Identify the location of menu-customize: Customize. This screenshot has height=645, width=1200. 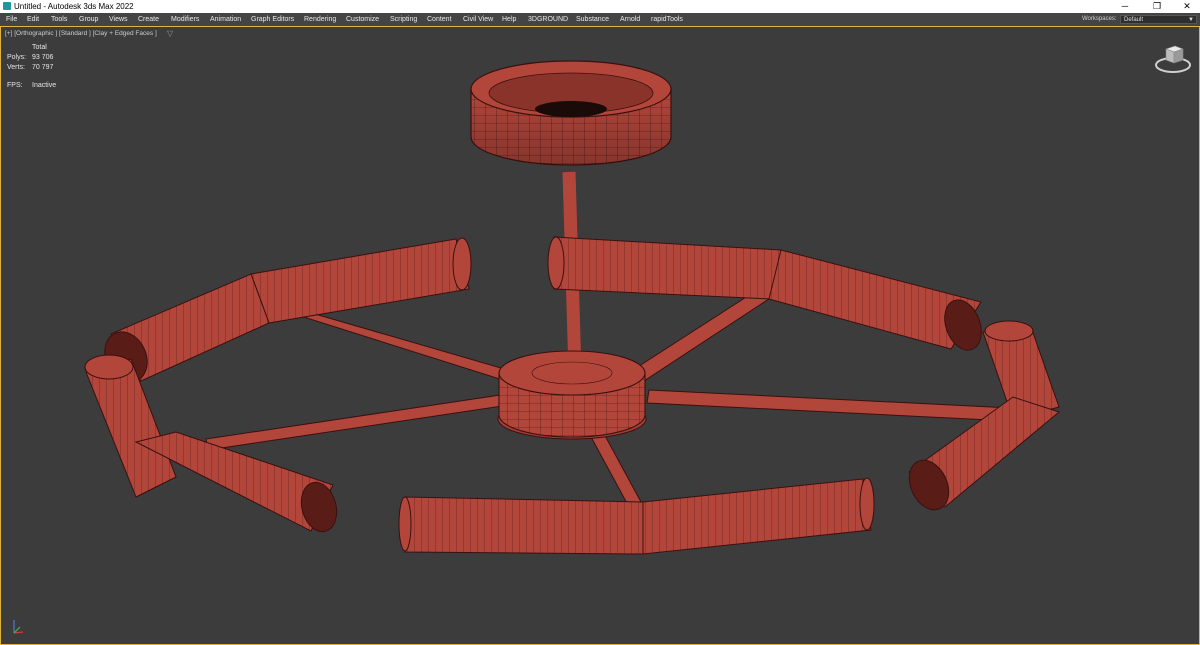
(362, 19).